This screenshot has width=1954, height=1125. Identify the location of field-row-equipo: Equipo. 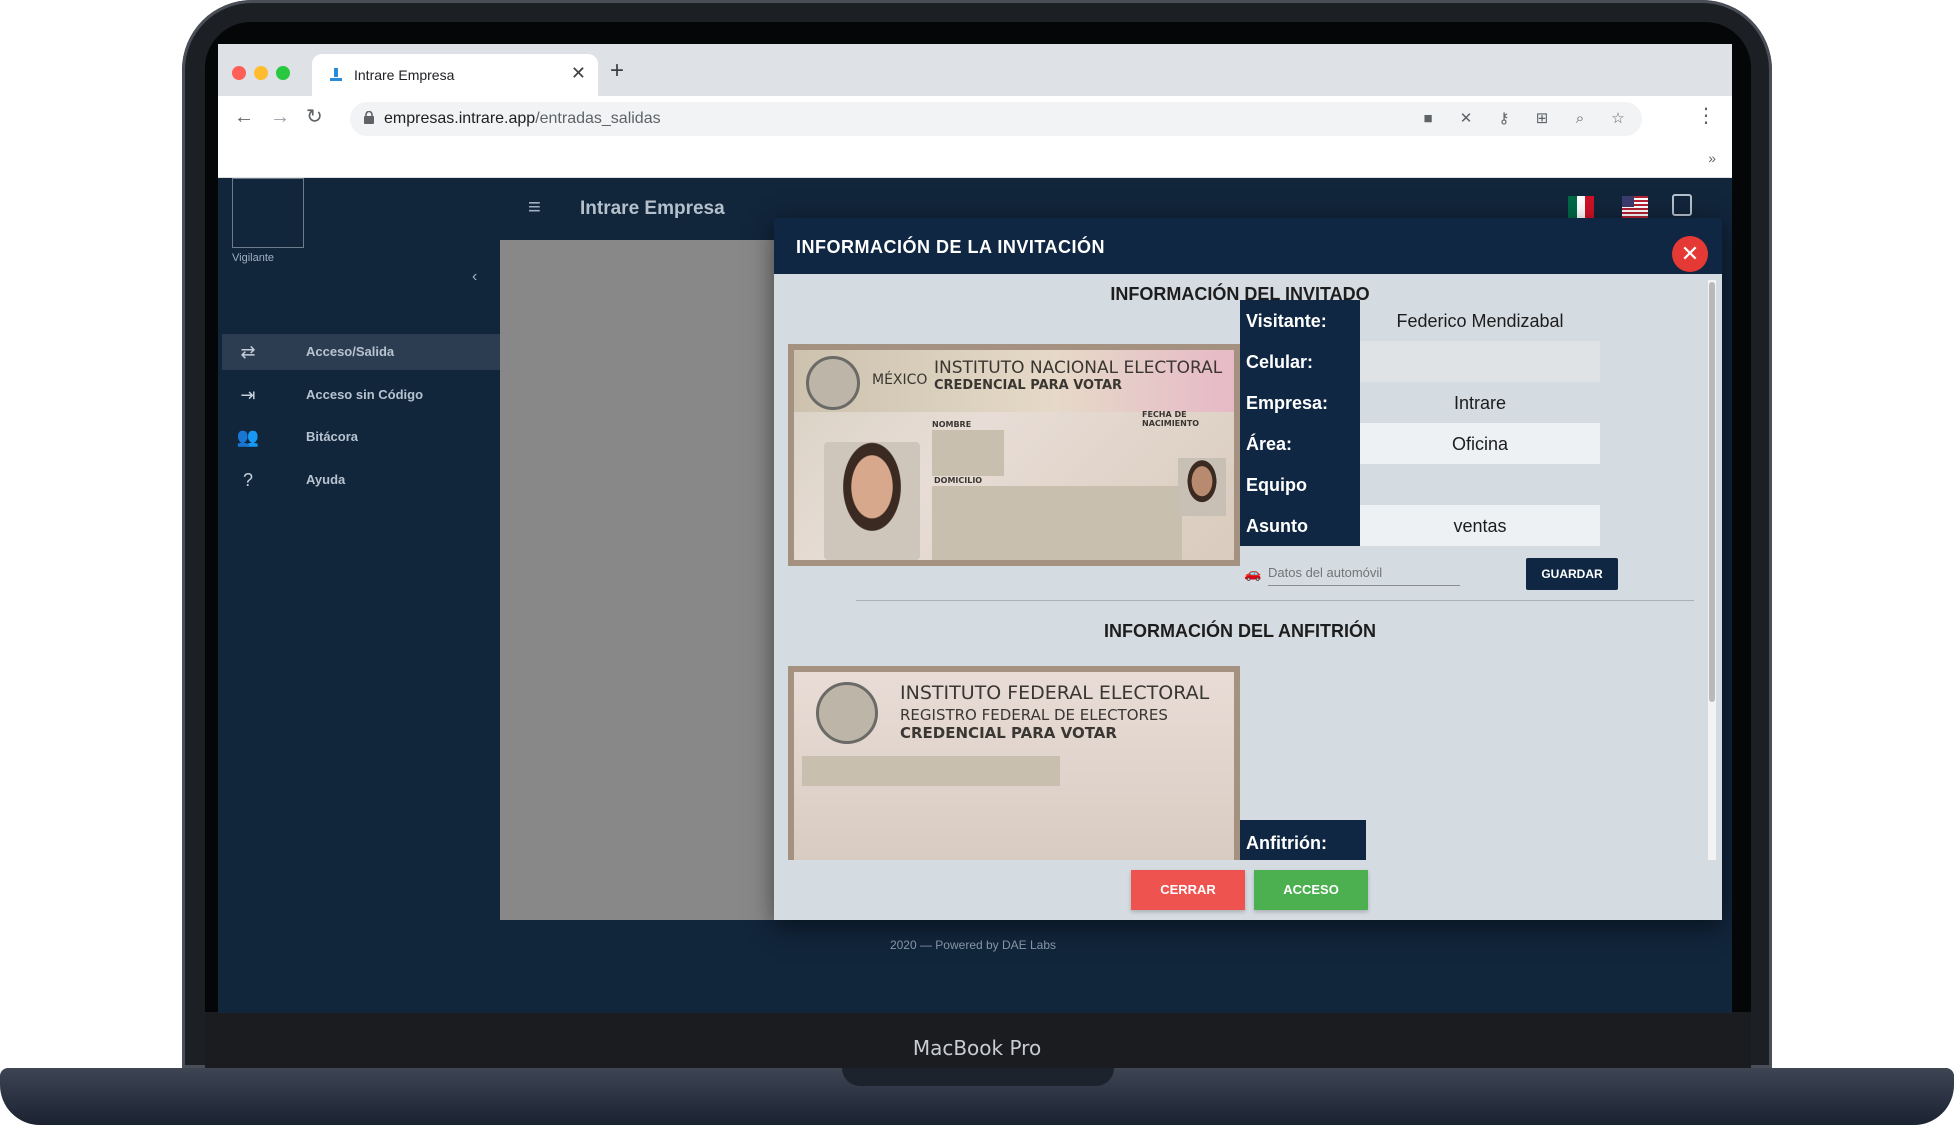
(1467, 484).